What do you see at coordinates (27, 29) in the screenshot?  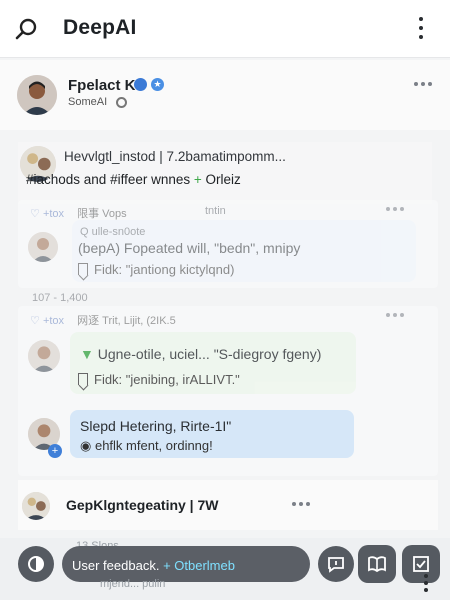 I see `search-icon` at bounding box center [27, 29].